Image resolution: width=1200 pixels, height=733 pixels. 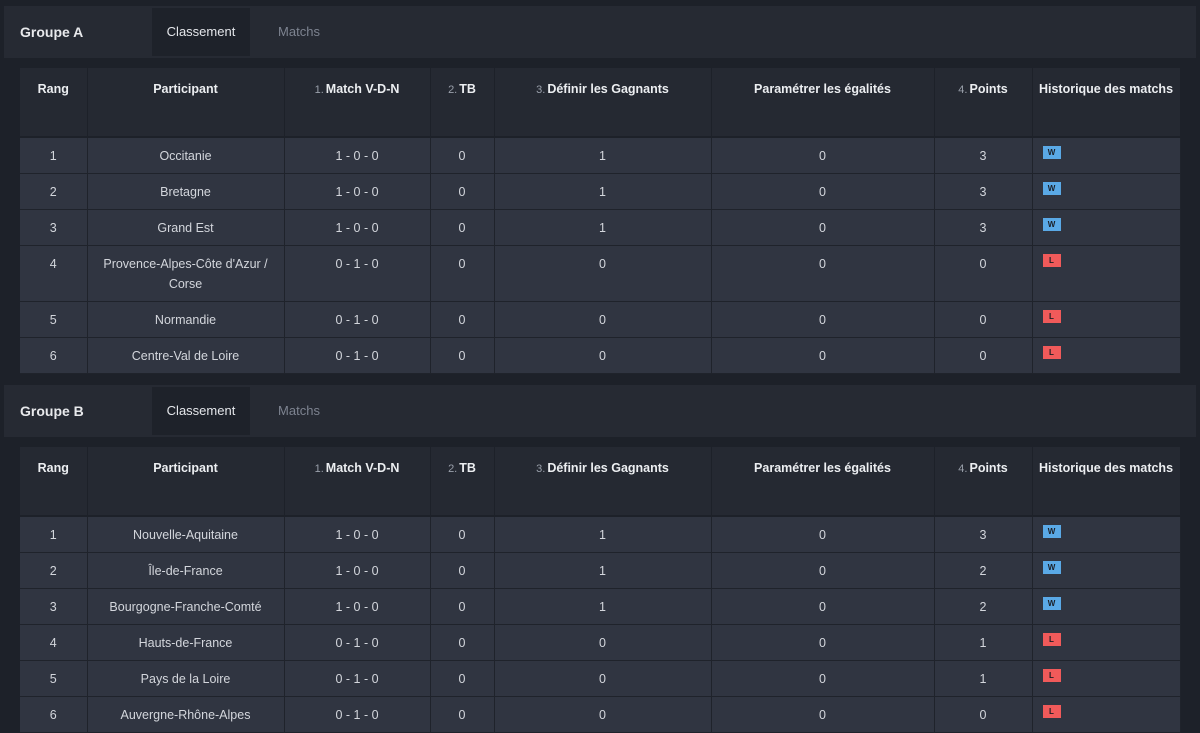 I want to click on table-row: 6 Centre-Val de Loire 0 - 1 - 00000L, so click(x=600, y=355).